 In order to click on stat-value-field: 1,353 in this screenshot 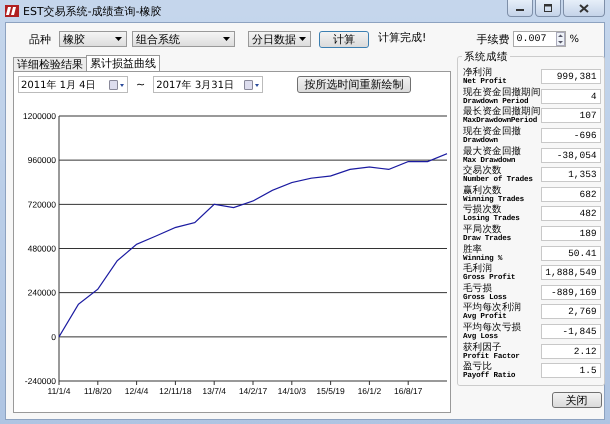, I will do `click(570, 174)`.